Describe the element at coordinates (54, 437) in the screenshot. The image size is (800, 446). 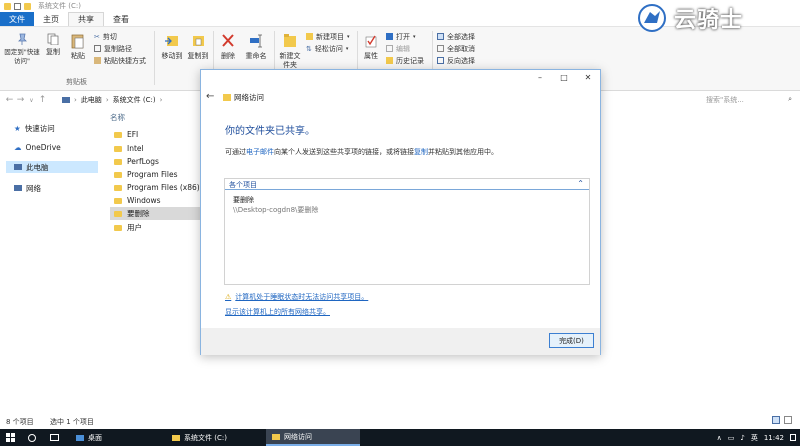
I see `task-view-button` at that location.